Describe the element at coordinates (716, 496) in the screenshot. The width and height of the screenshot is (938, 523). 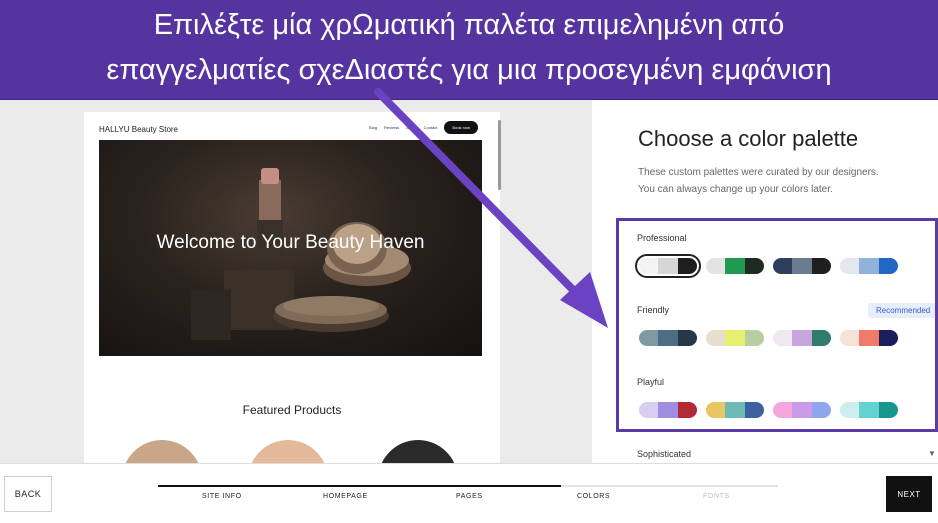
I see `step-fonts: FONTS` at that location.